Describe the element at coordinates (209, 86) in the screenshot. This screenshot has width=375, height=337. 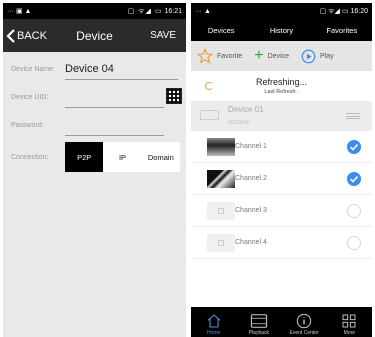
I see `loading-spinner-icon` at that location.